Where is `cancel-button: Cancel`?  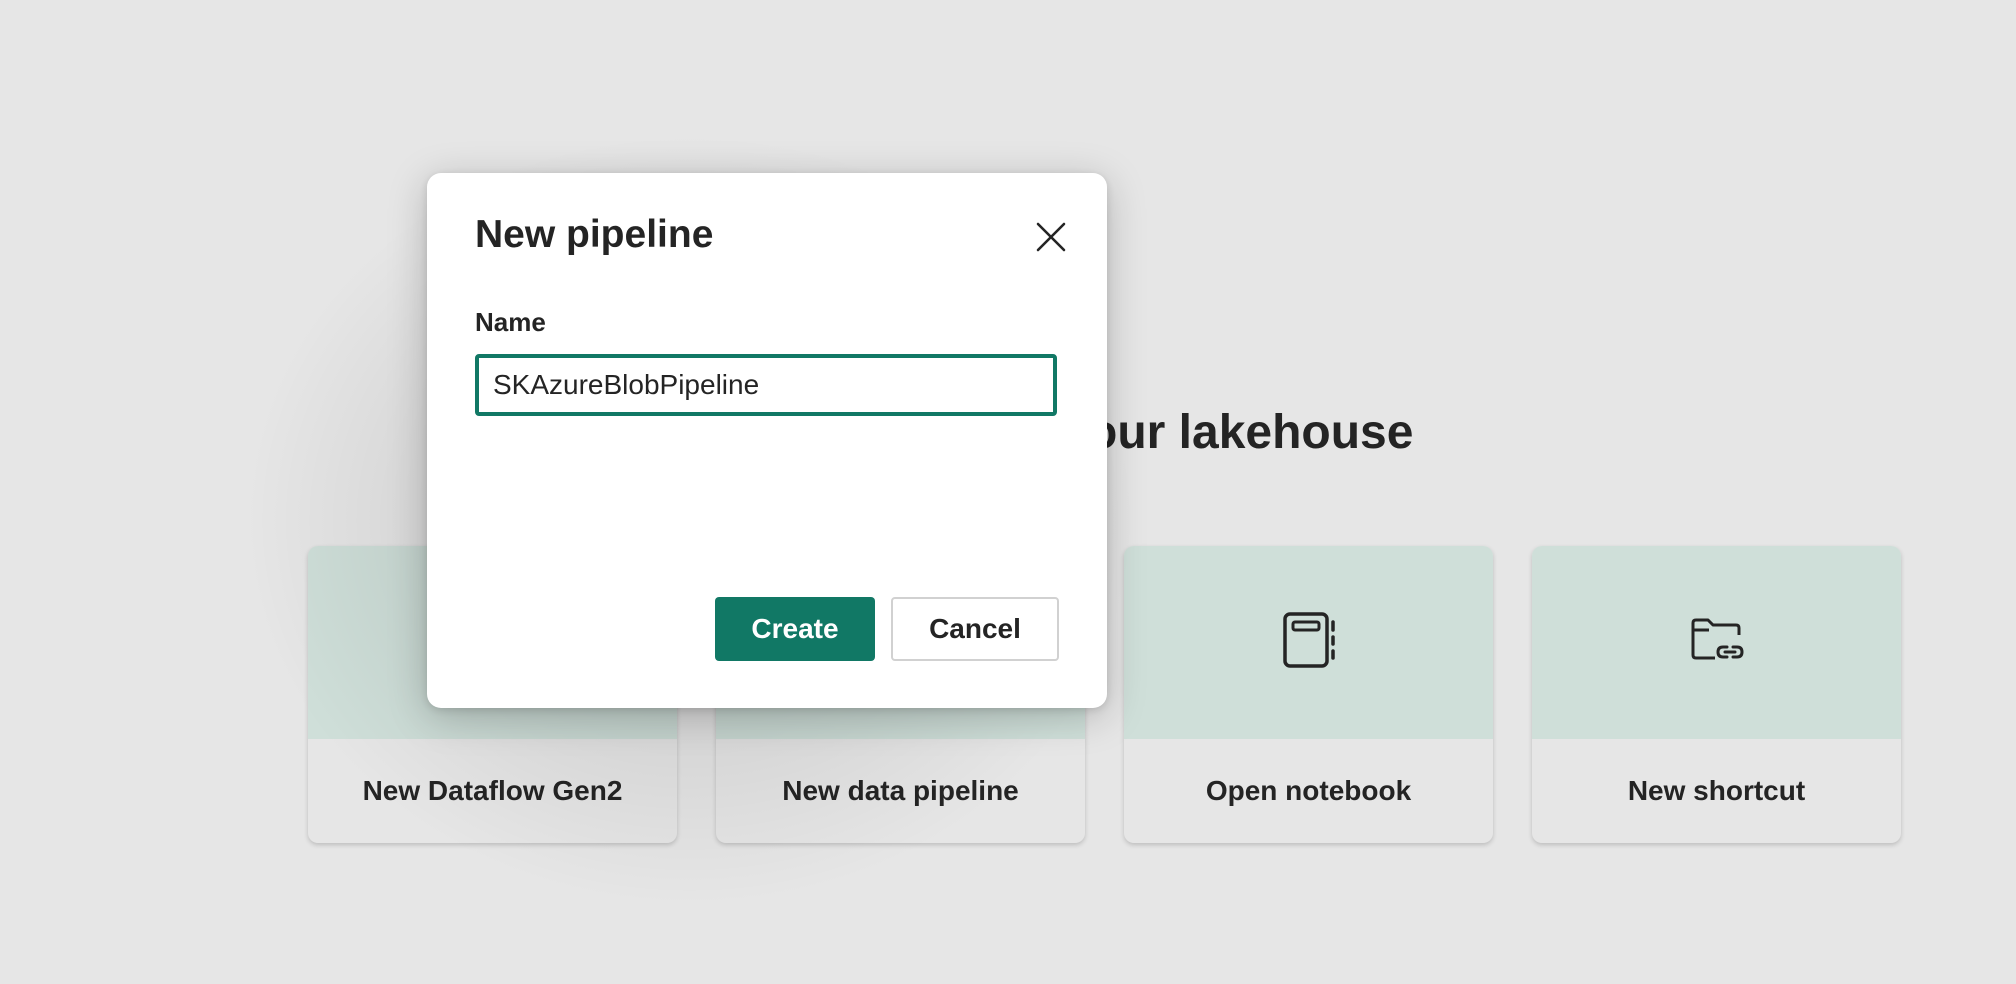
cancel-button: Cancel is located at coordinates (975, 629).